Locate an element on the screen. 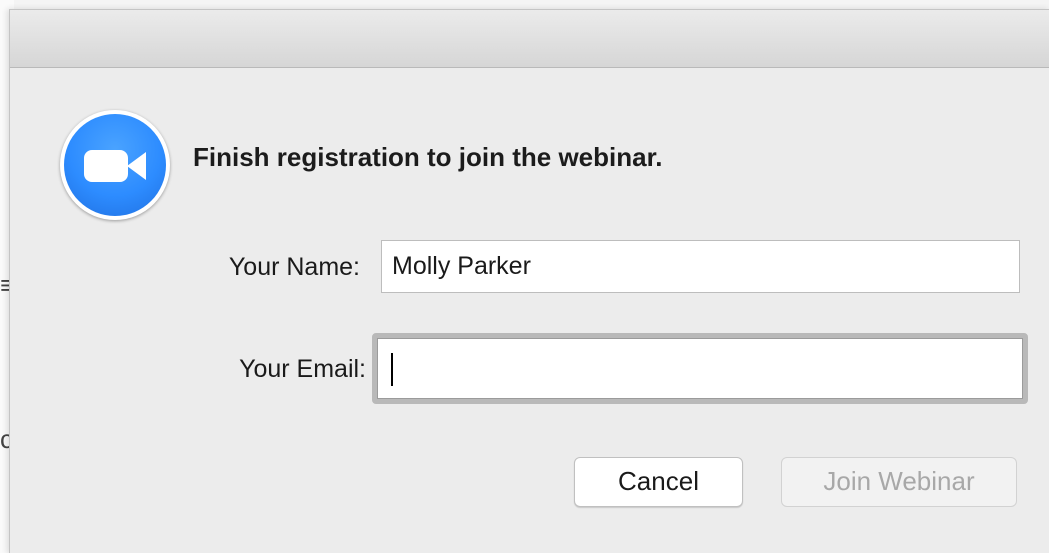  cancel-button: Cancel is located at coordinates (658, 482).